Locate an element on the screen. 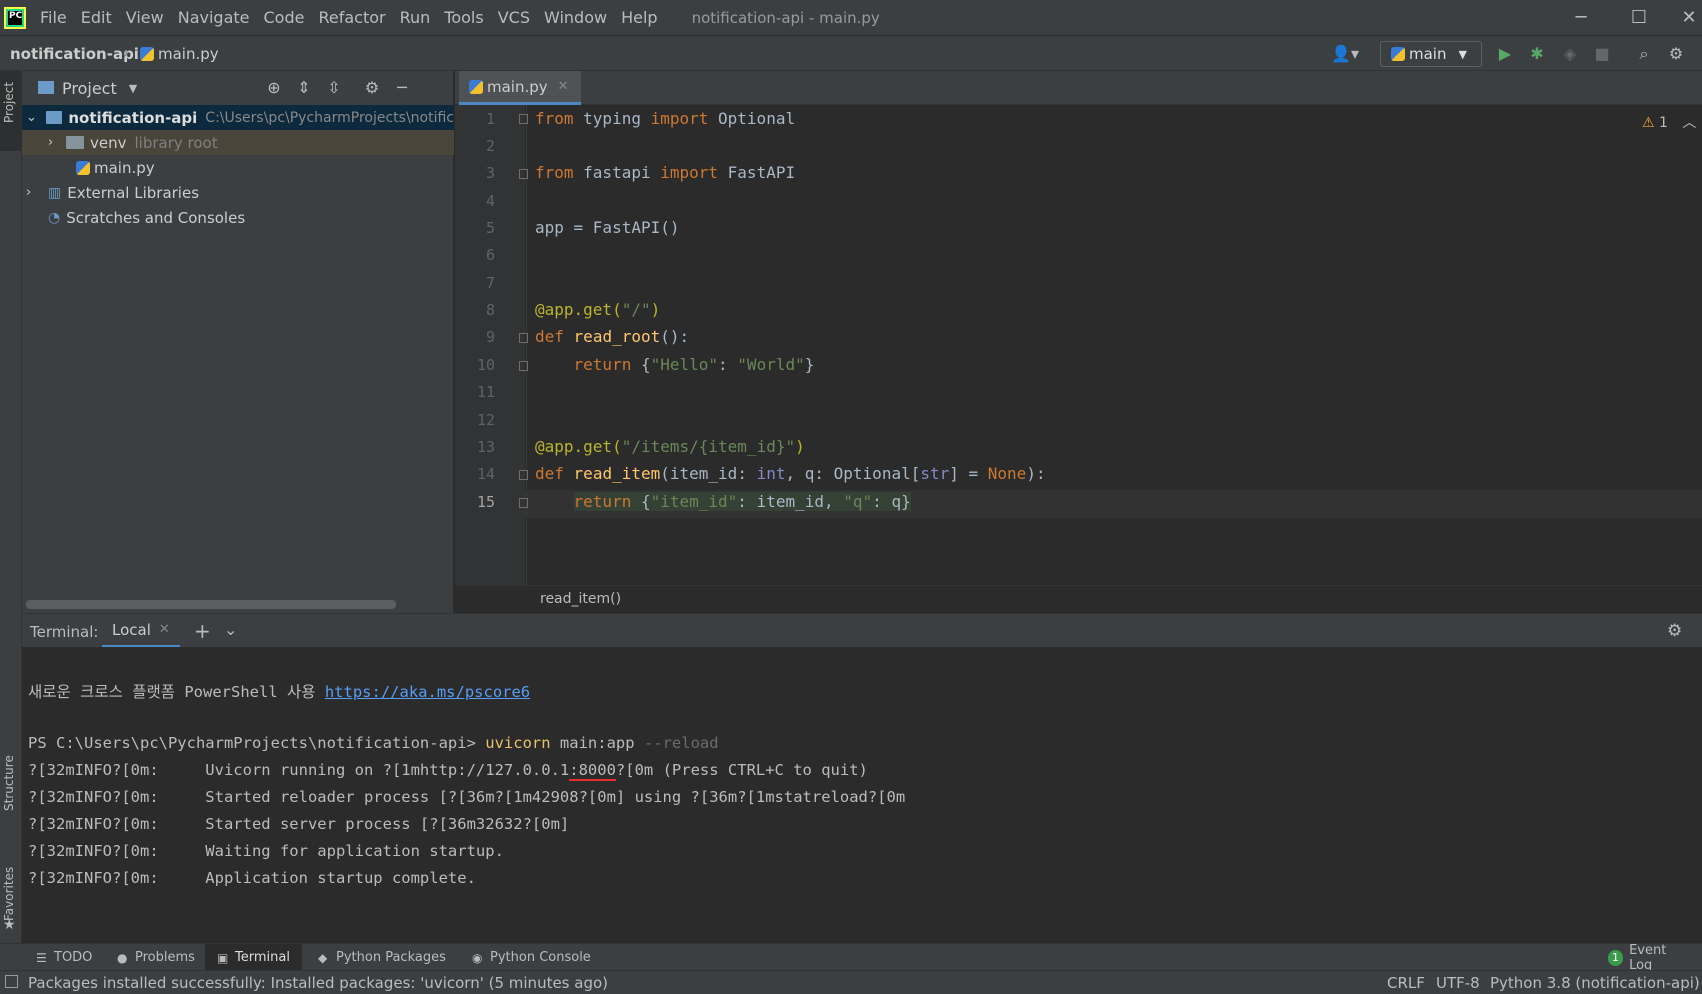 This screenshot has height=994, width=1702. line-number: 3 is located at coordinates (490, 173).